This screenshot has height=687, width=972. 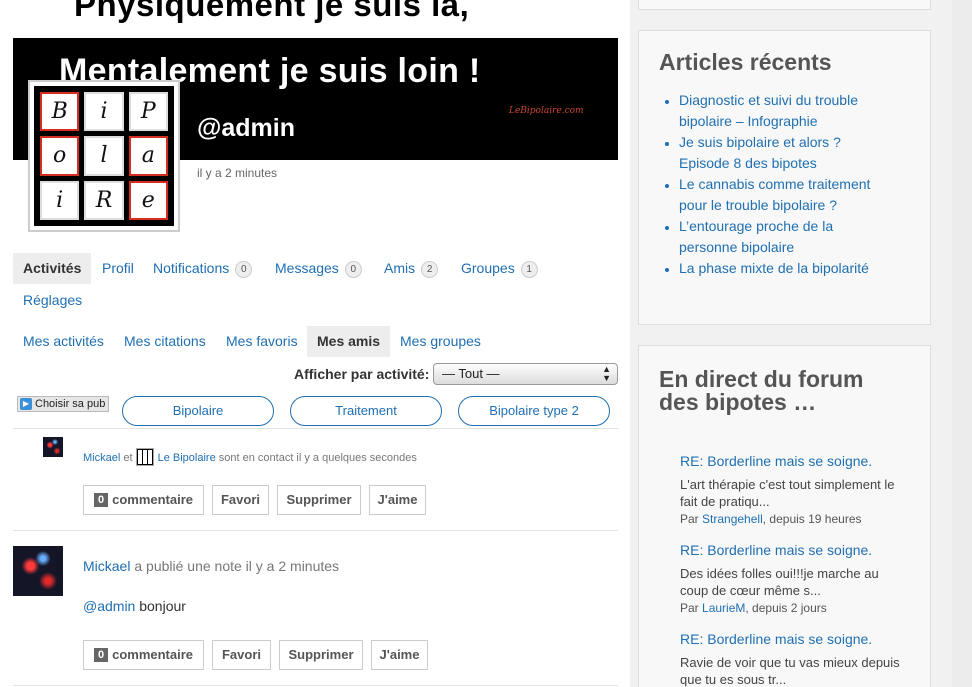 What do you see at coordinates (366, 411) in the screenshot?
I see `ad-tag-traitement: Traitement` at bounding box center [366, 411].